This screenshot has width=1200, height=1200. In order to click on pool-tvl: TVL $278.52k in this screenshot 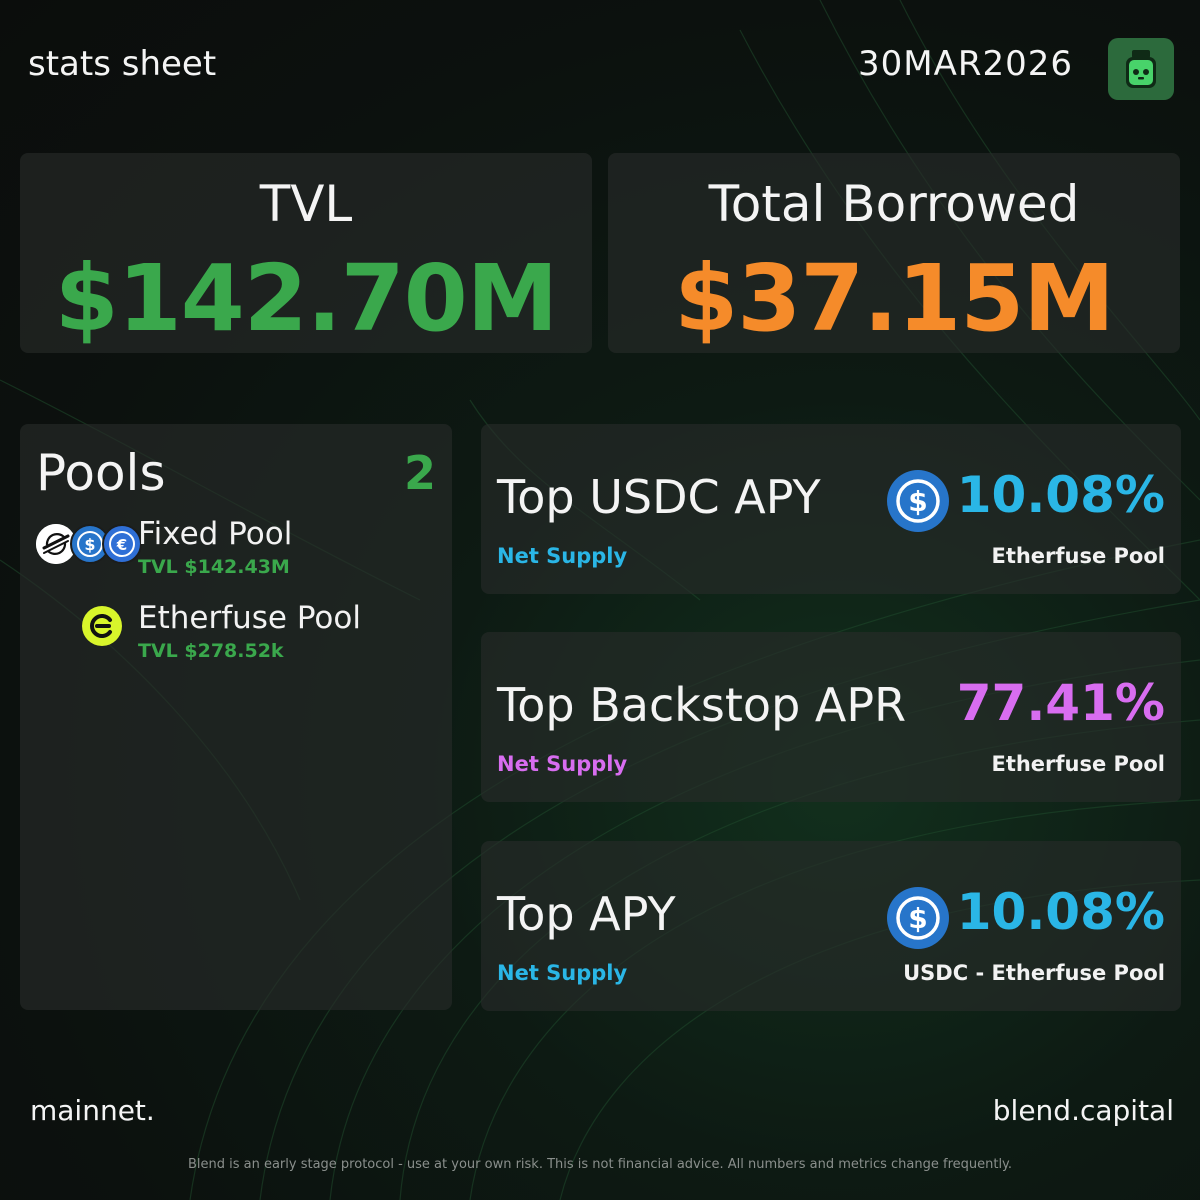, I will do `click(211, 651)`.